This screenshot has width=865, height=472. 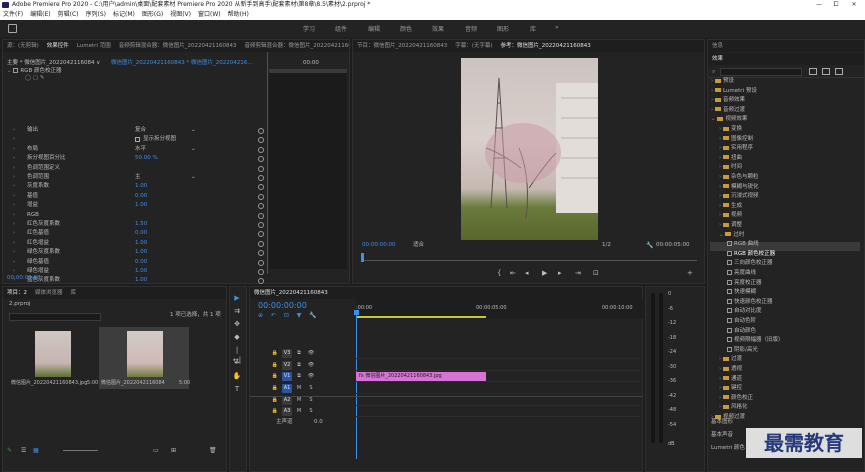 What do you see at coordinates (744, 311) in the screenshot?
I see `effects-tree-item: 自动对比度` at bounding box center [744, 311].